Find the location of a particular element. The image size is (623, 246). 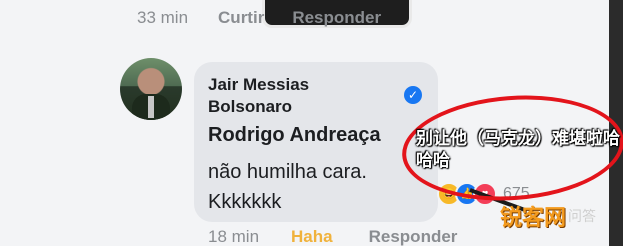

comment-actions: 18 min Haha Responder is located at coordinates (332, 236).